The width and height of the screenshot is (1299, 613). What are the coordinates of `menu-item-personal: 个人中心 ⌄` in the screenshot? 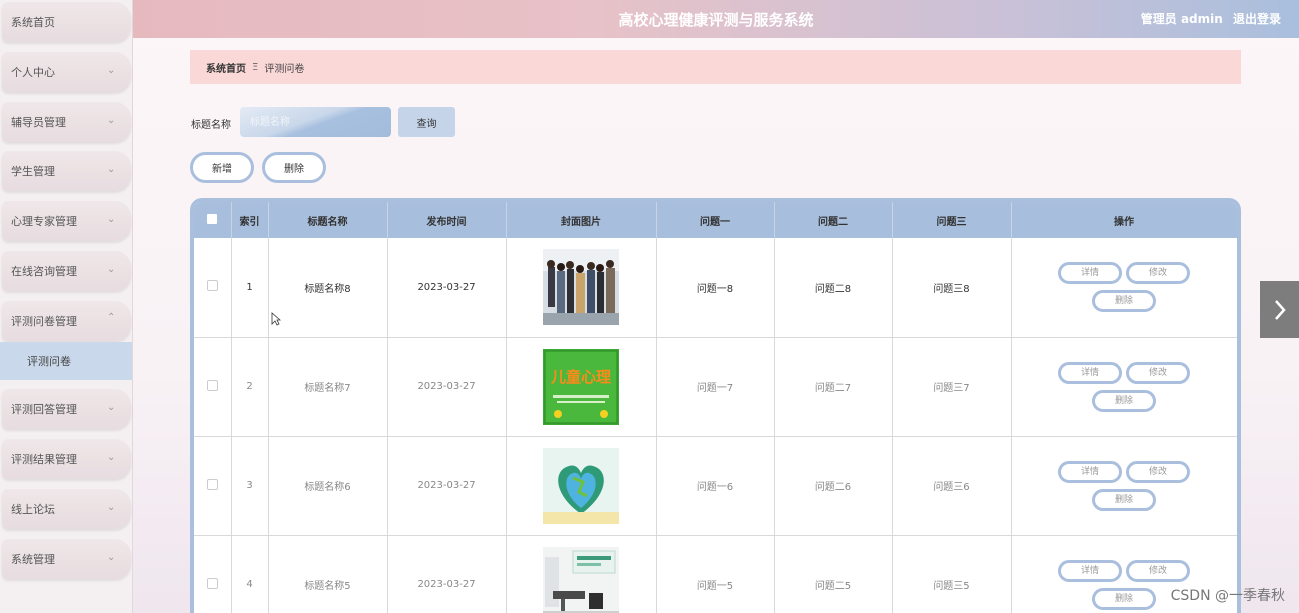 It's located at (66, 72).